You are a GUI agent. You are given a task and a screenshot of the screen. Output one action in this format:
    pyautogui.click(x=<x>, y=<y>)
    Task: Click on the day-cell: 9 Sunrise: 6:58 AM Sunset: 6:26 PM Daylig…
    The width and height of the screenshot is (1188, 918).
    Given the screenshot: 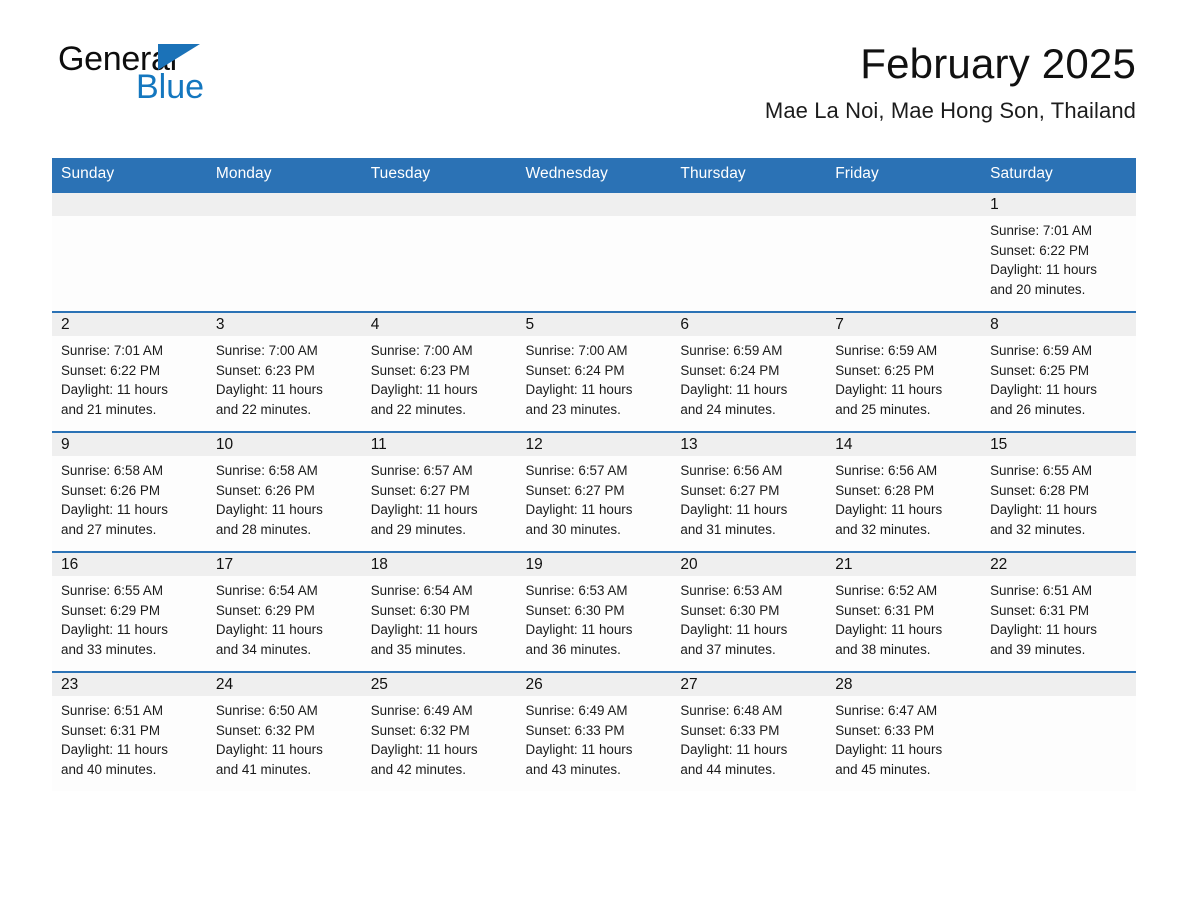 What is the action you would take?
    pyautogui.click(x=129, y=491)
    